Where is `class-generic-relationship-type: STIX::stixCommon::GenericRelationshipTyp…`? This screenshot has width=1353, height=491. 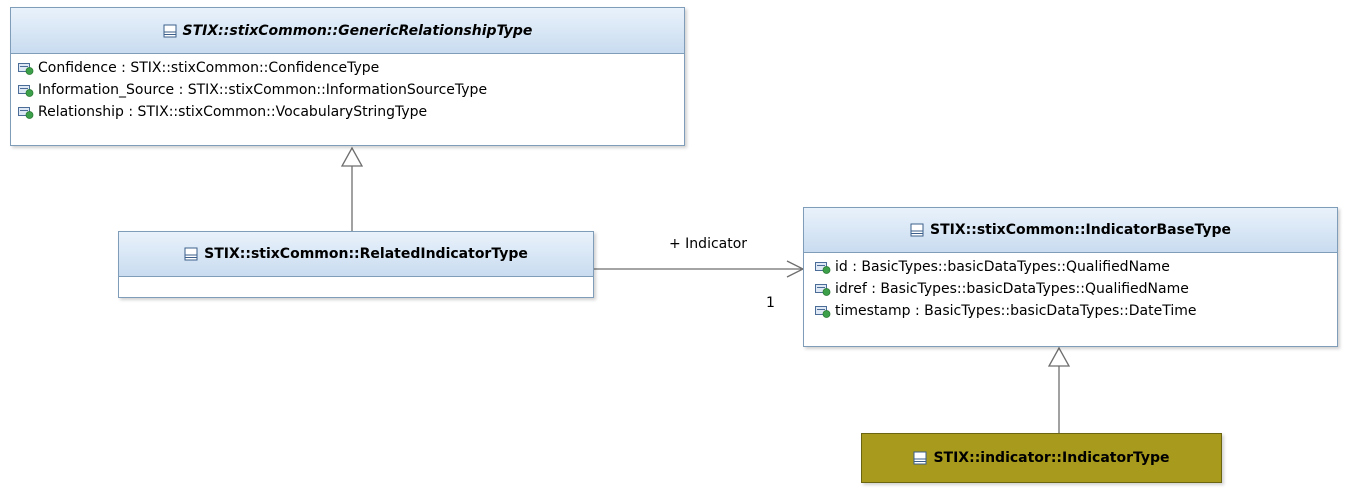
class-generic-relationship-type: STIX::stixCommon::GenericRelationshipTyp… is located at coordinates (347, 76).